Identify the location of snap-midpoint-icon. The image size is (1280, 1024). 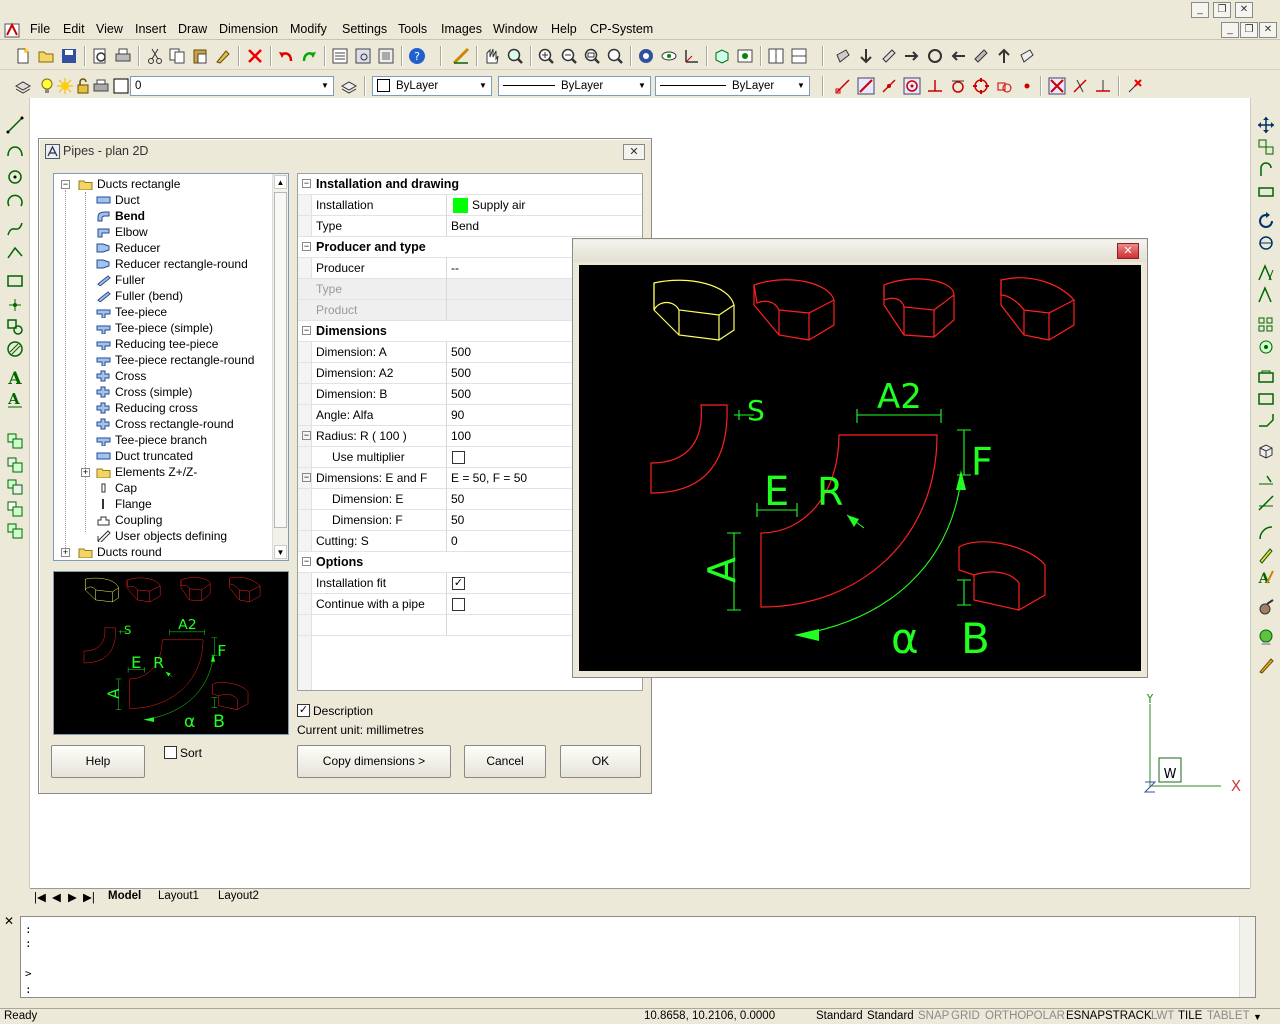
(866, 86).